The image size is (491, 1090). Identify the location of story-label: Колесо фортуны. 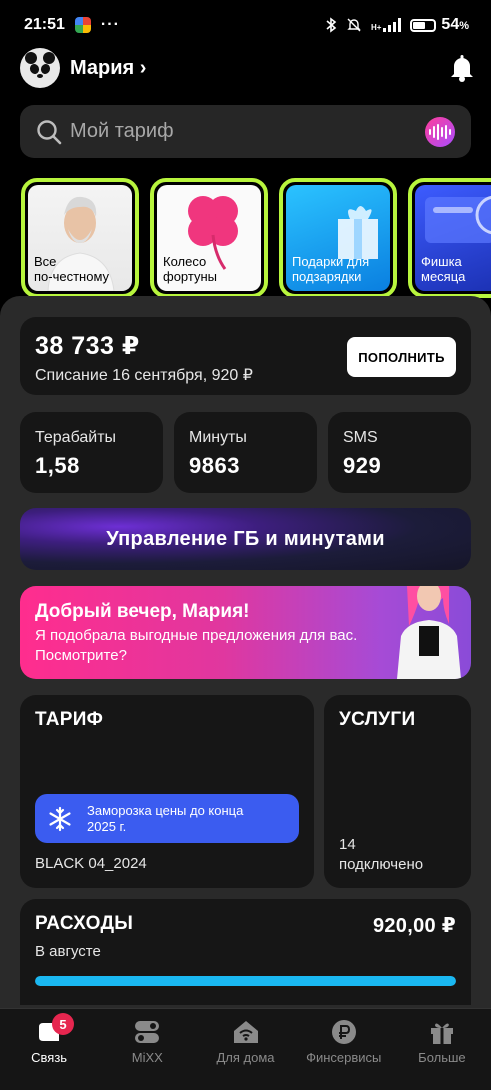
(190, 269).